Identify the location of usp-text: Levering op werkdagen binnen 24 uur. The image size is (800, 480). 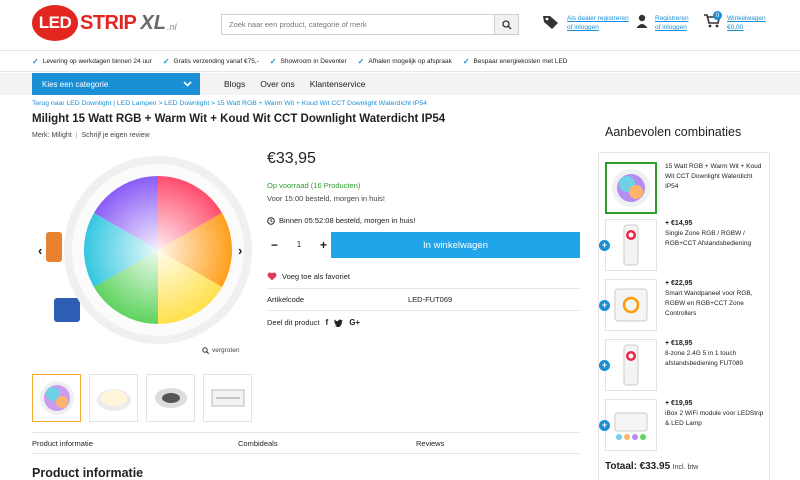
(97, 61).